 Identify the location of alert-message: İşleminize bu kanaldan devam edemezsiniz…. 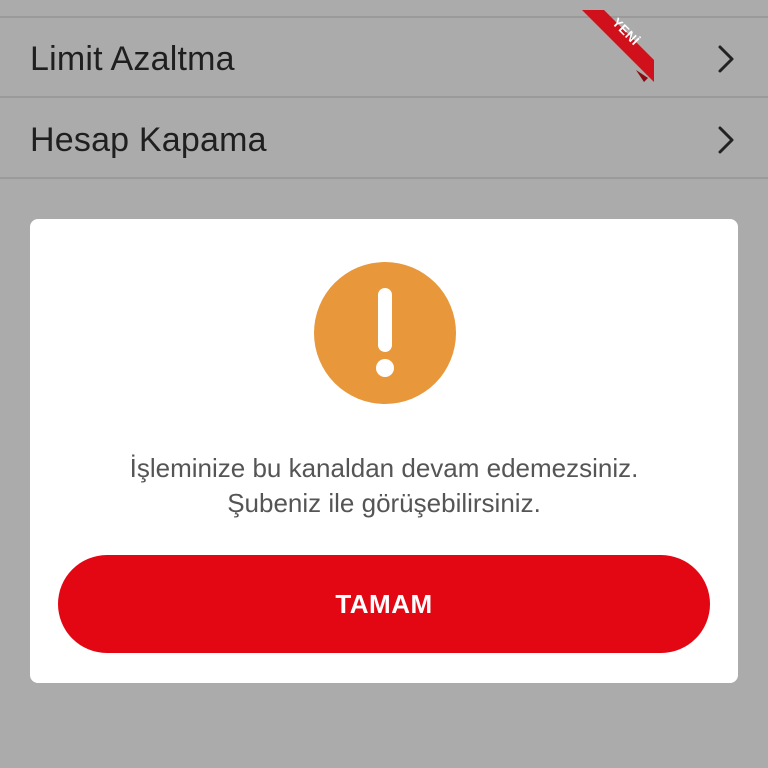
(384, 486).